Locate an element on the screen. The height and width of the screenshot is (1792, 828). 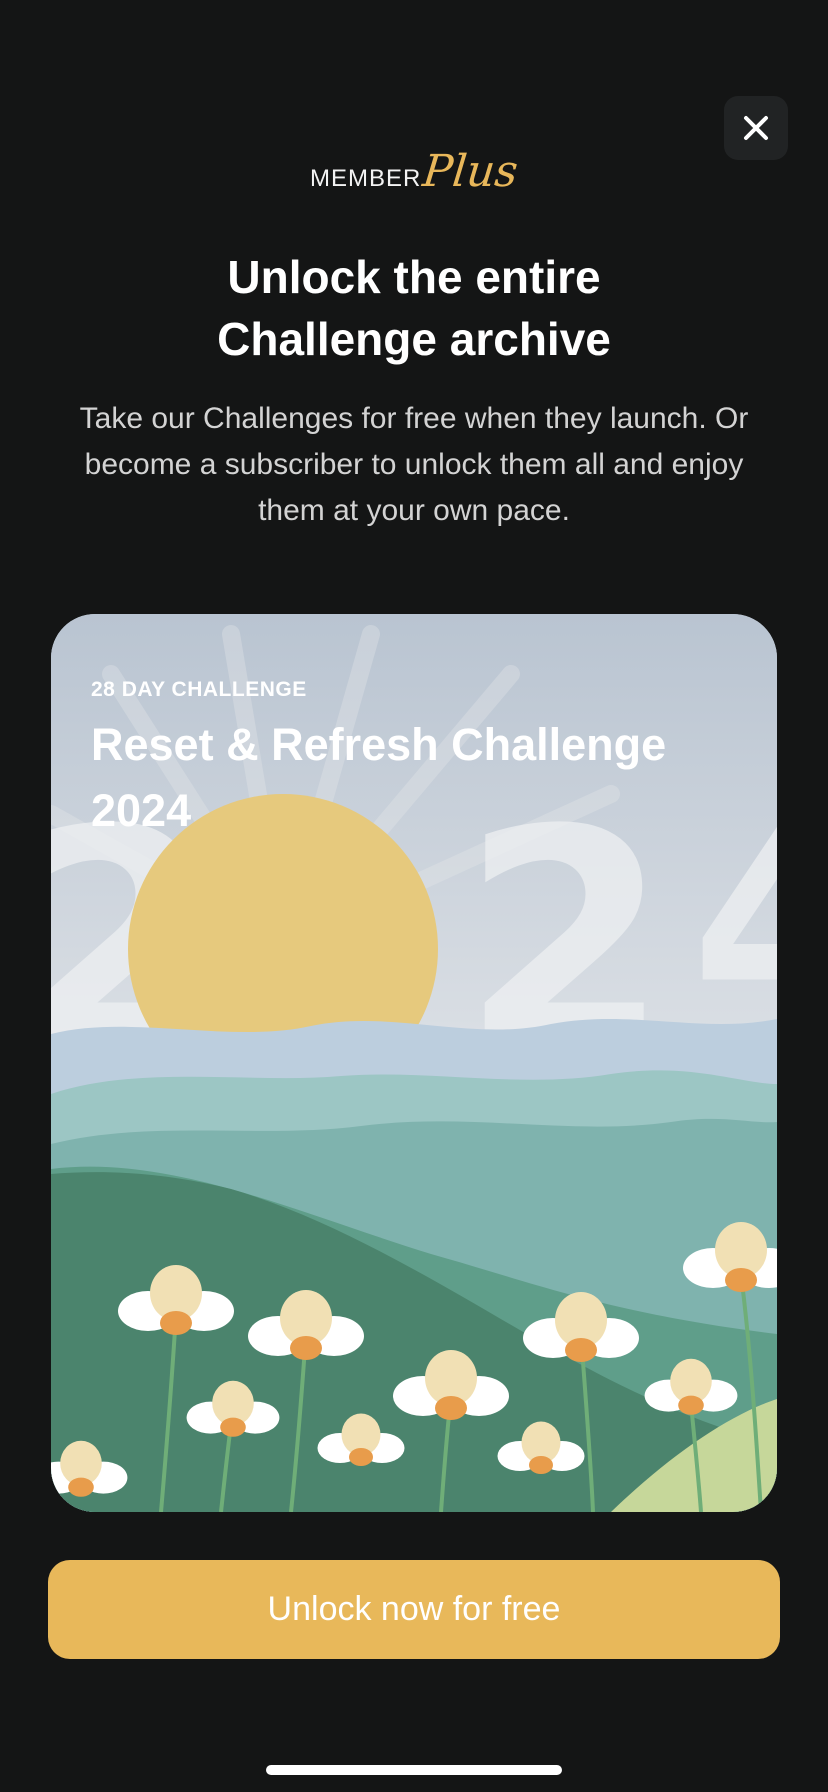
logo-member-text: MEMBER is located at coordinates (366, 178).